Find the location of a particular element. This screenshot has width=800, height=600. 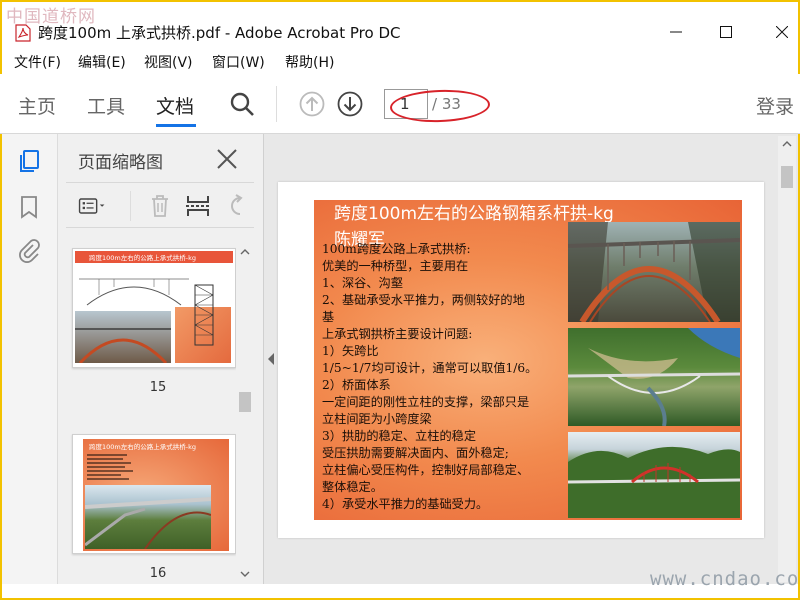

slide-line: 优美的一种桥型，主要用在 is located at coordinates (395, 266).